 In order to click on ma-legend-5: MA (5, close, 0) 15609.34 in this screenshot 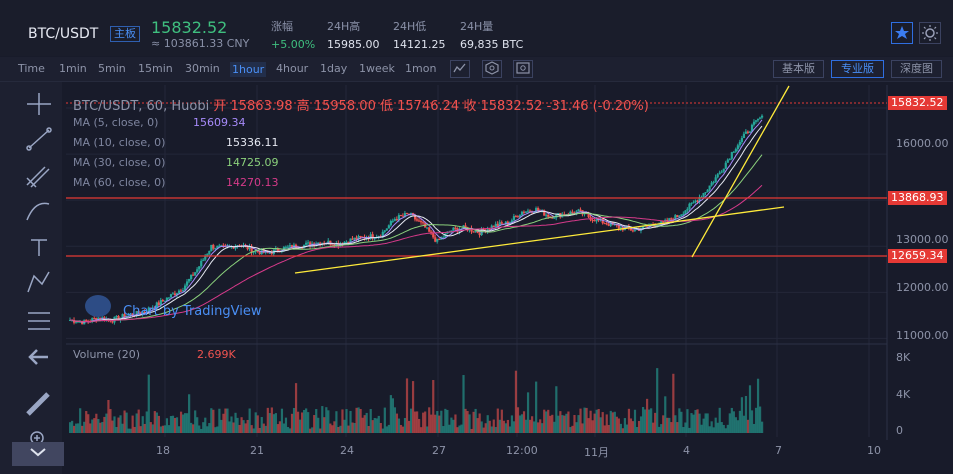, I will do `click(159, 122)`.